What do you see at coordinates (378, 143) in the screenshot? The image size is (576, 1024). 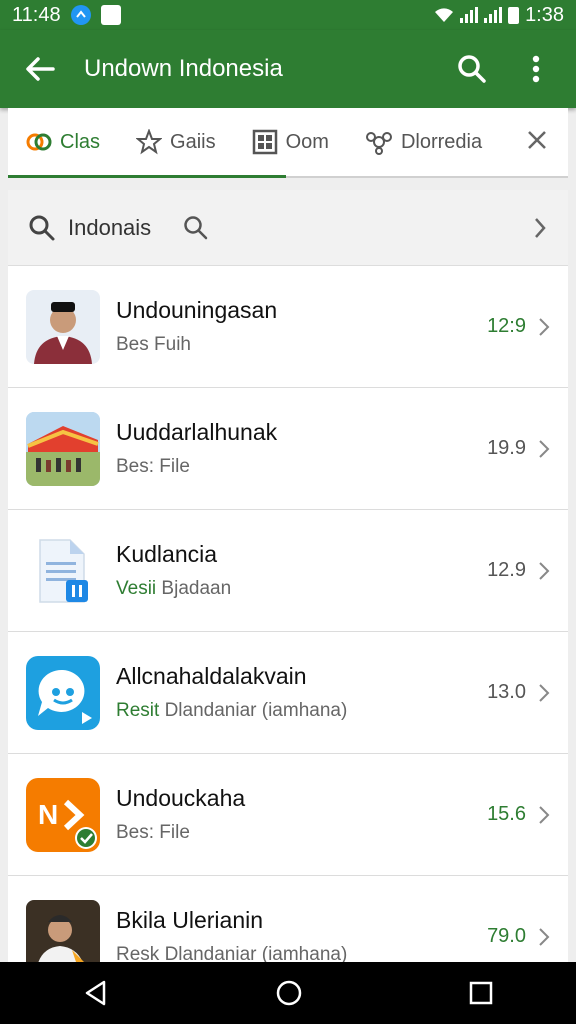 I see `ornament-icon` at bounding box center [378, 143].